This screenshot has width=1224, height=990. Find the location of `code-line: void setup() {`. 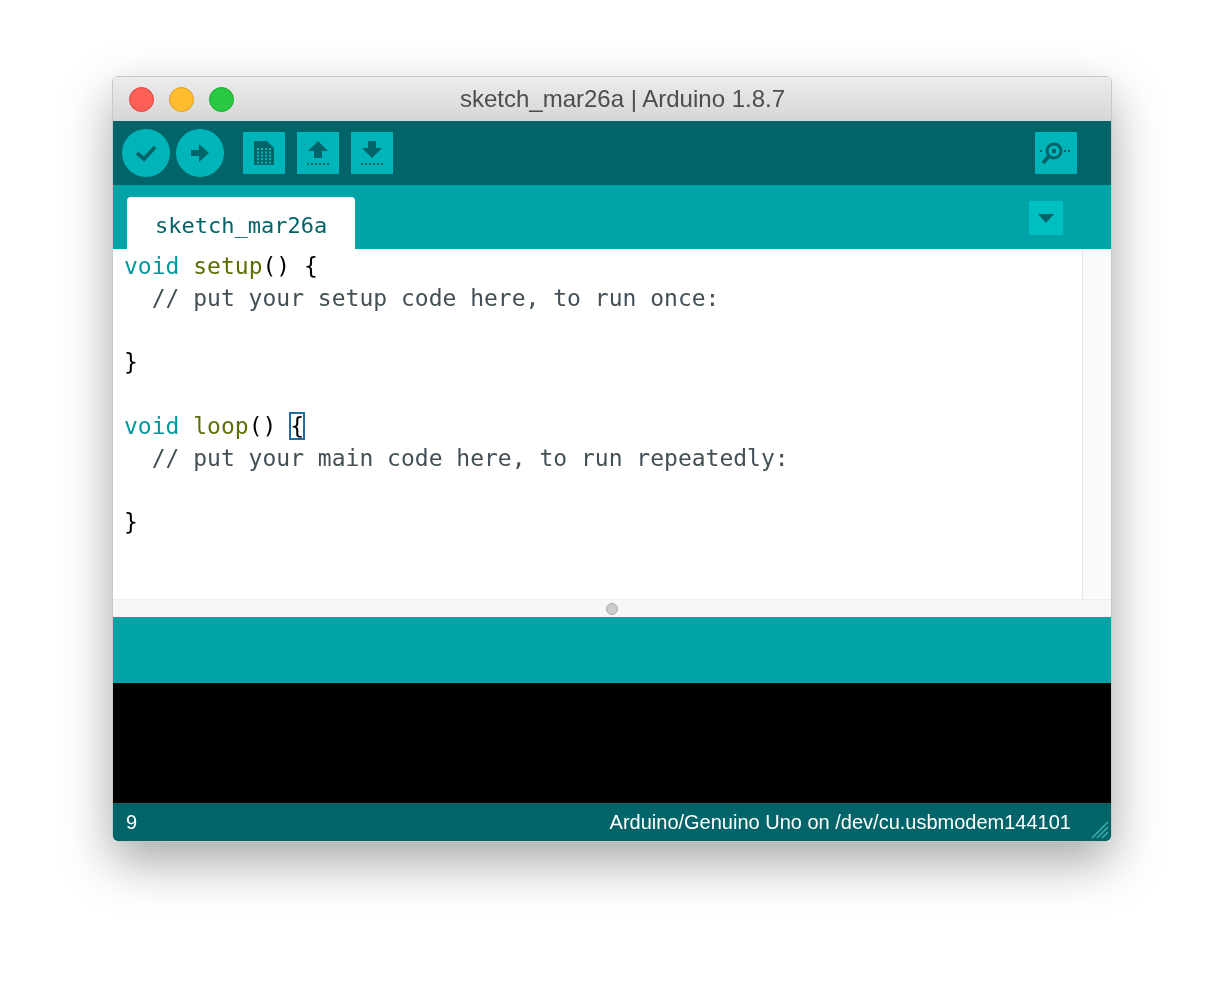

code-line: void setup() { is located at coordinates (221, 266).